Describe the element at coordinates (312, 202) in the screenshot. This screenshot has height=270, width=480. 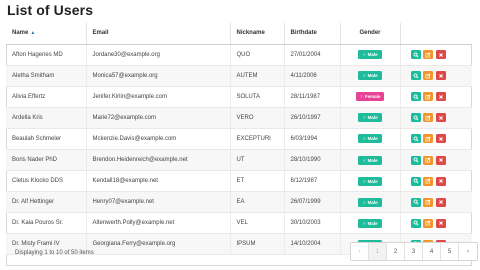
I see `cell-birthdate: 26/07/1999` at that location.